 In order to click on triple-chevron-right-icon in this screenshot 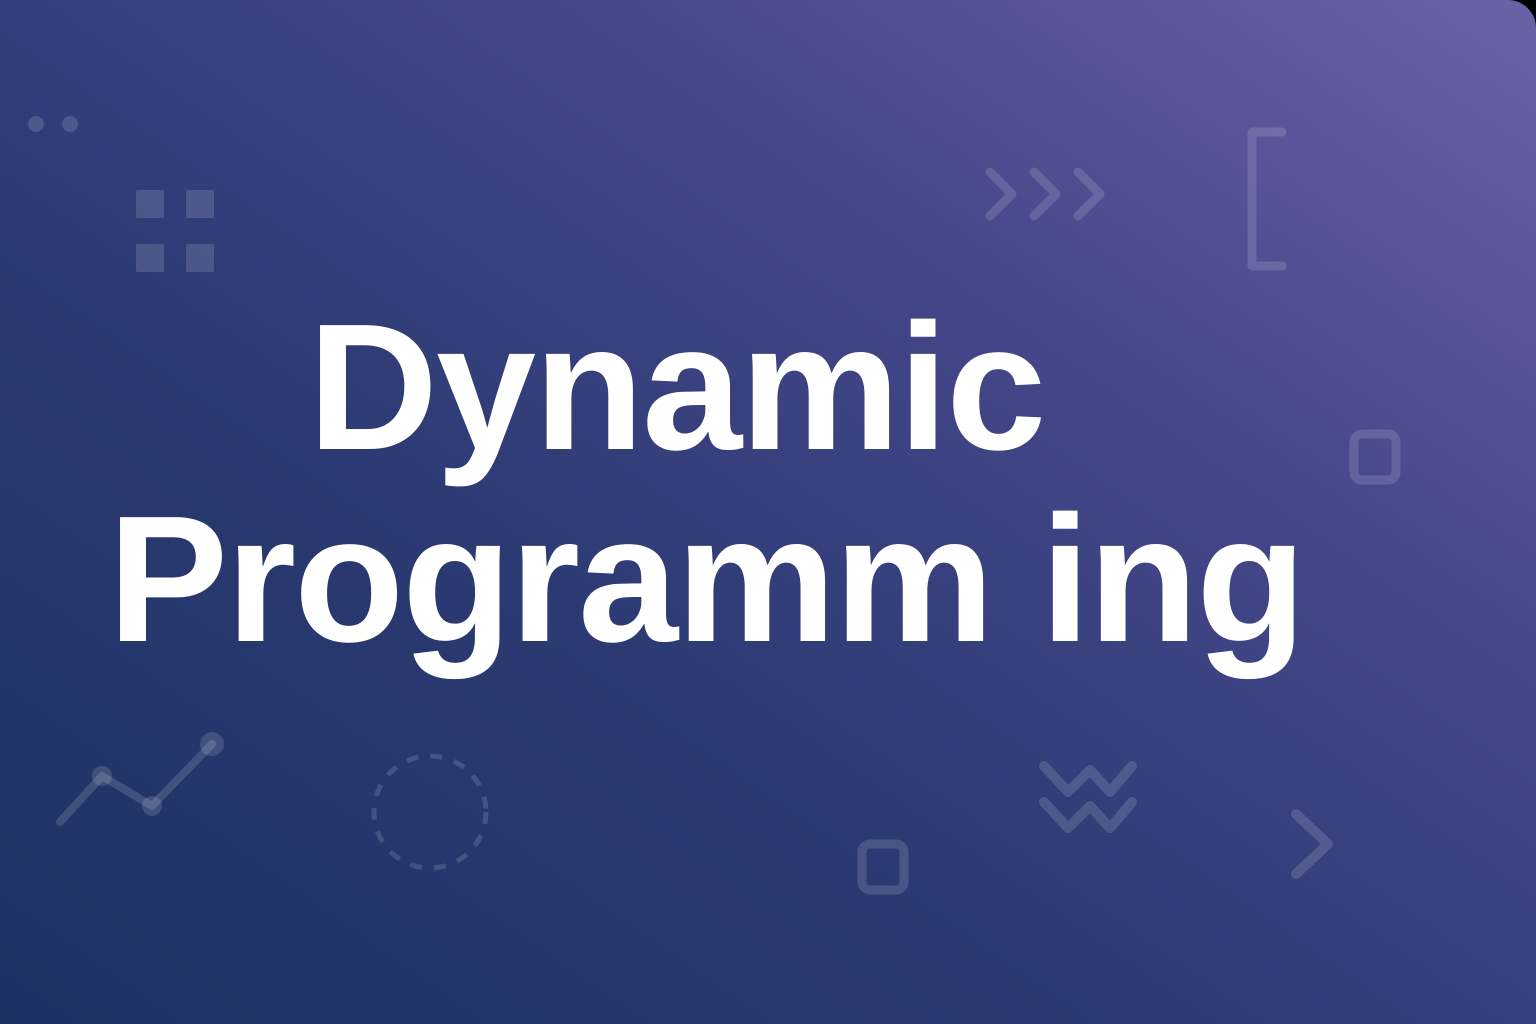, I will do `click(1045, 194)`.